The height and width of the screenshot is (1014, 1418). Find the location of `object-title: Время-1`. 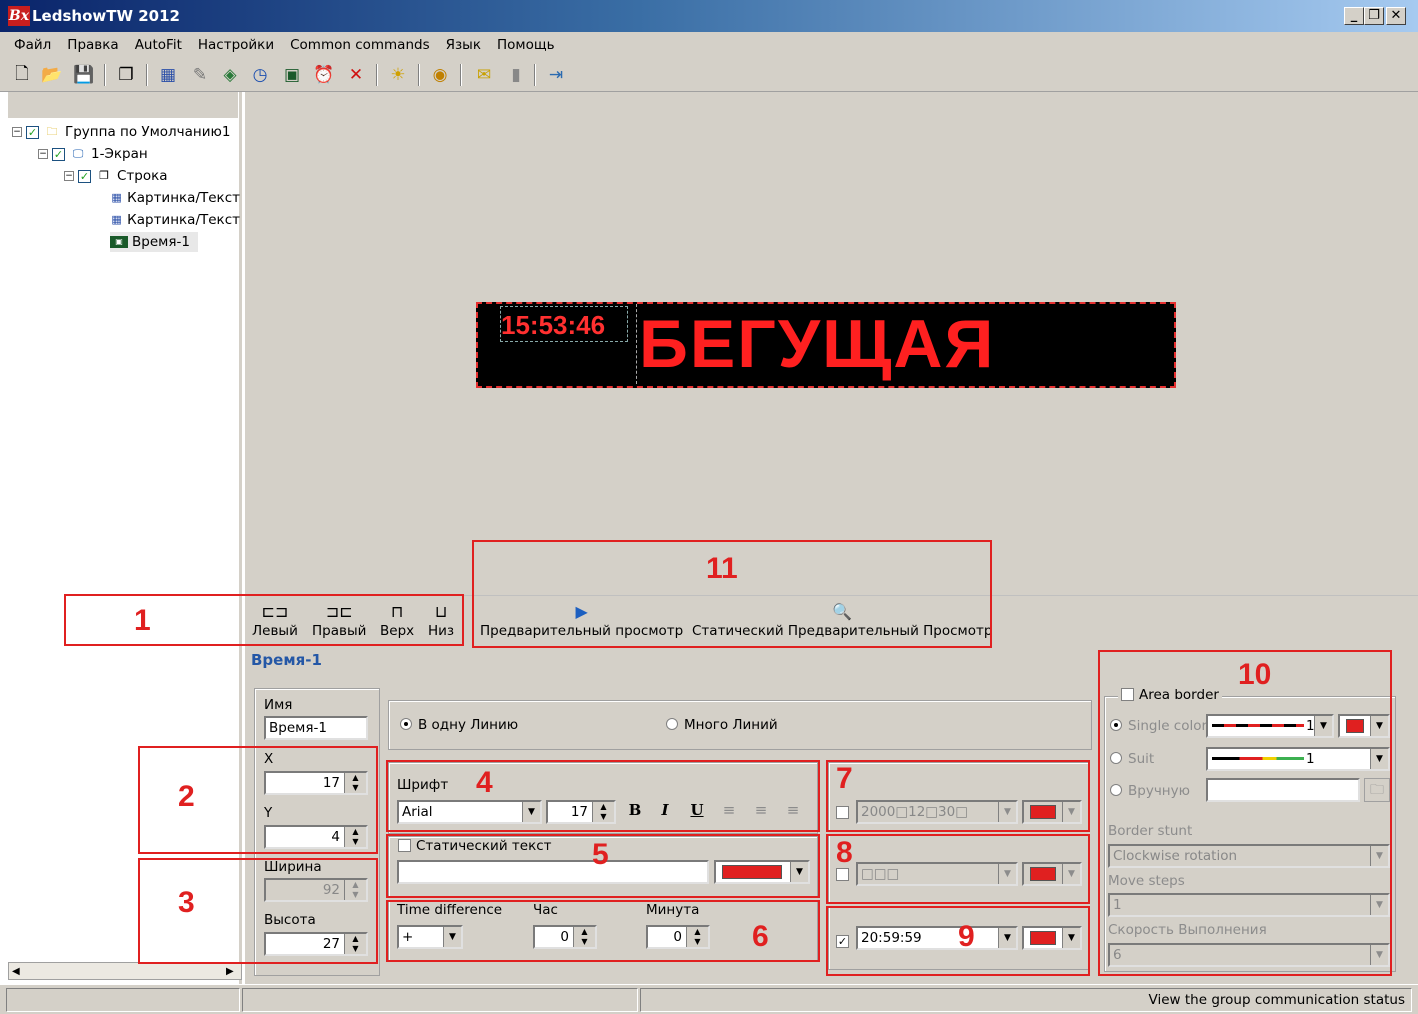

object-title: Время-1 is located at coordinates (286, 660).